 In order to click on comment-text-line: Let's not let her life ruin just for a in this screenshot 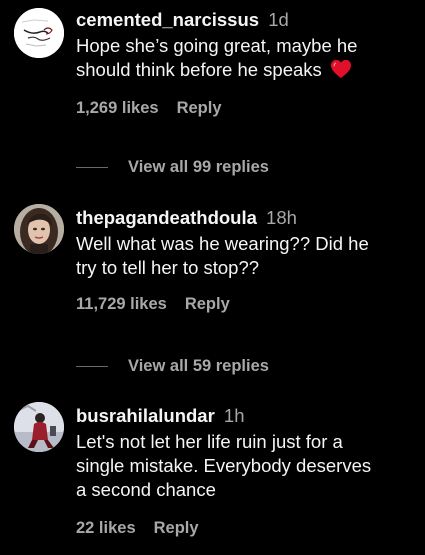, I will do `click(209, 441)`.